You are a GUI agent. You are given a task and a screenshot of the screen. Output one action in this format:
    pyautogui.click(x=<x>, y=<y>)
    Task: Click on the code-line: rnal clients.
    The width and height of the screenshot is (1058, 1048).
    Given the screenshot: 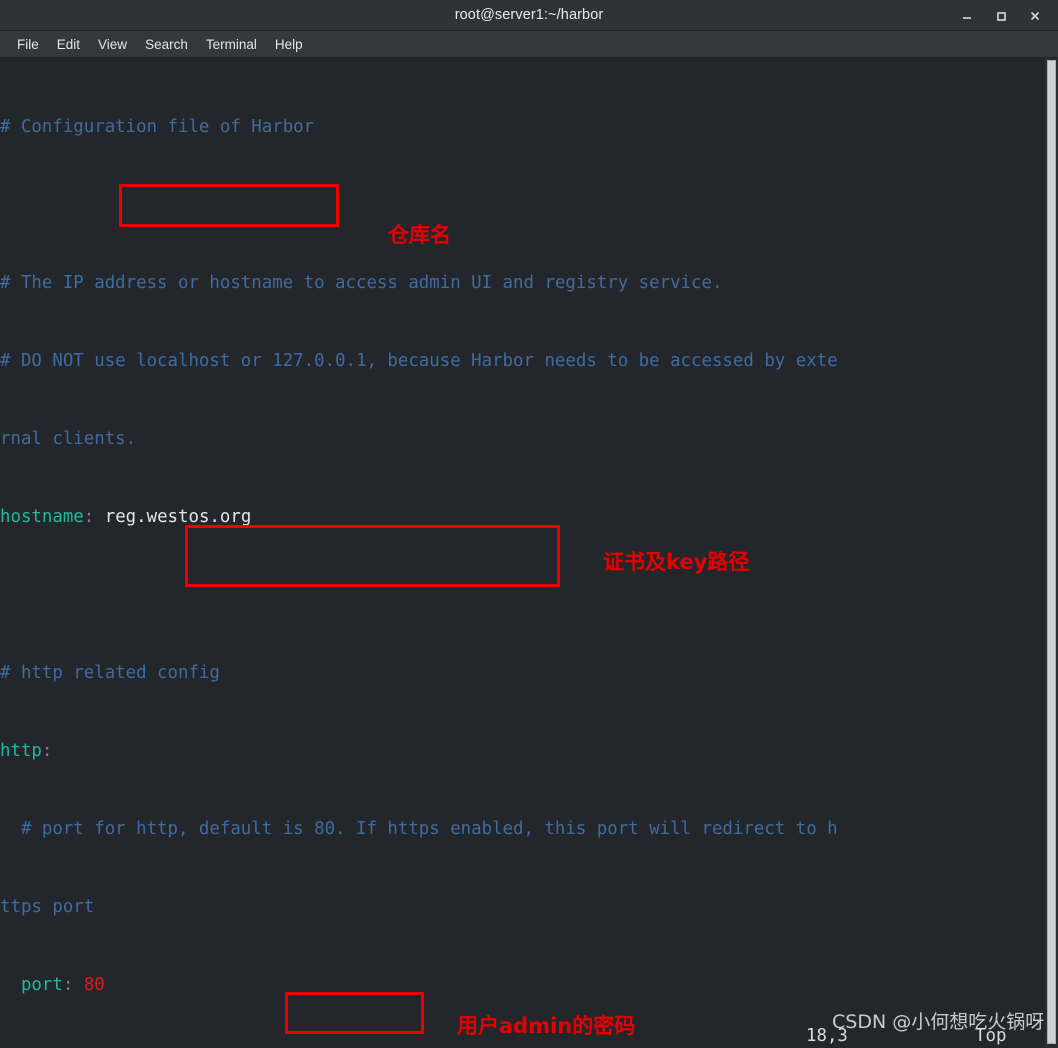 What is the action you would take?
    pyautogui.click(x=522, y=439)
    